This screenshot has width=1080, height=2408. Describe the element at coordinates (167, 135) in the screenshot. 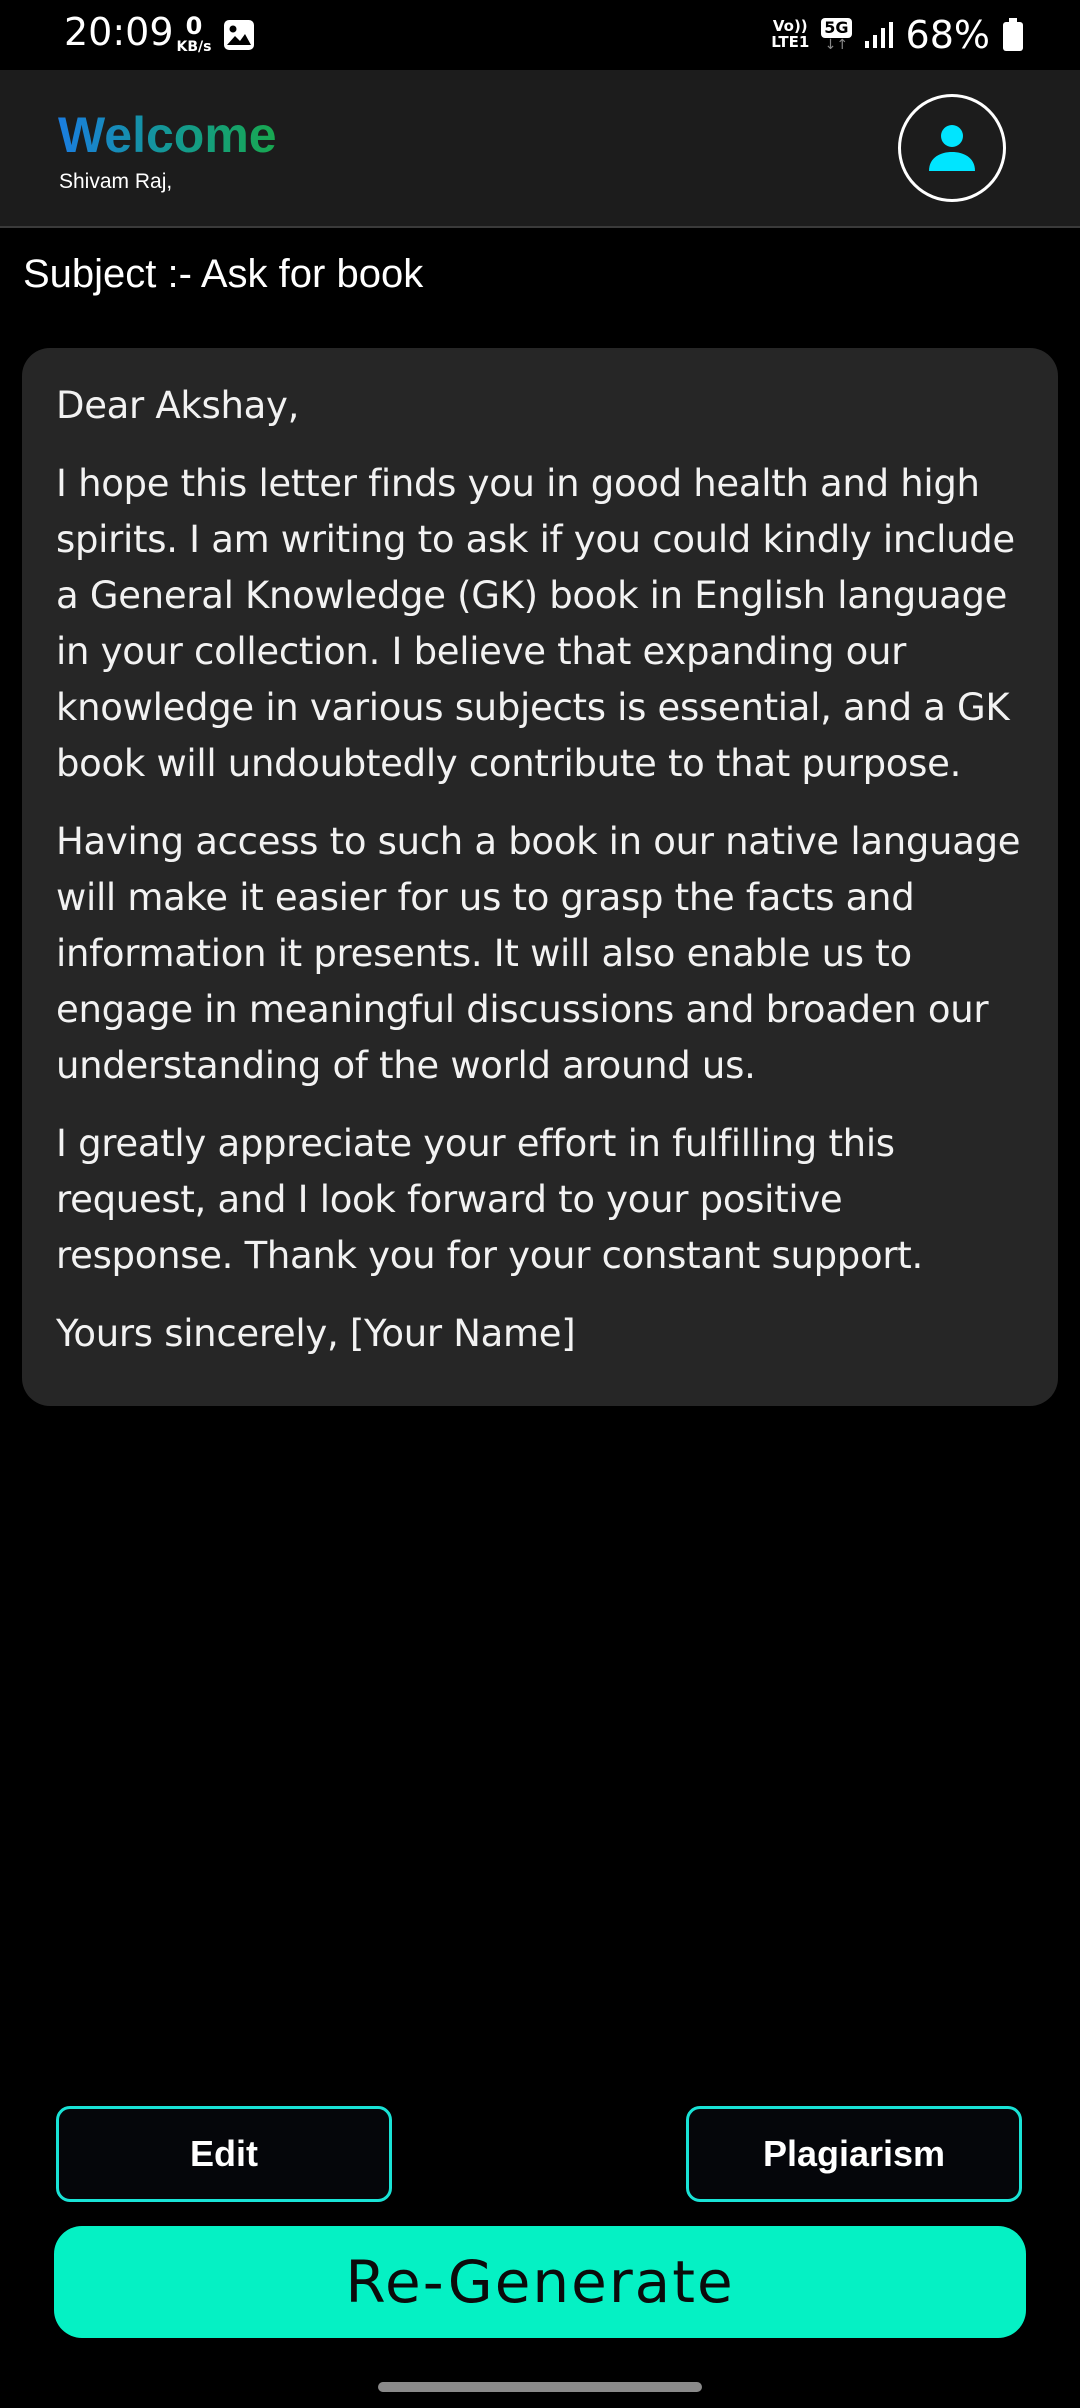

I see `welcome-title: Welcome` at that location.